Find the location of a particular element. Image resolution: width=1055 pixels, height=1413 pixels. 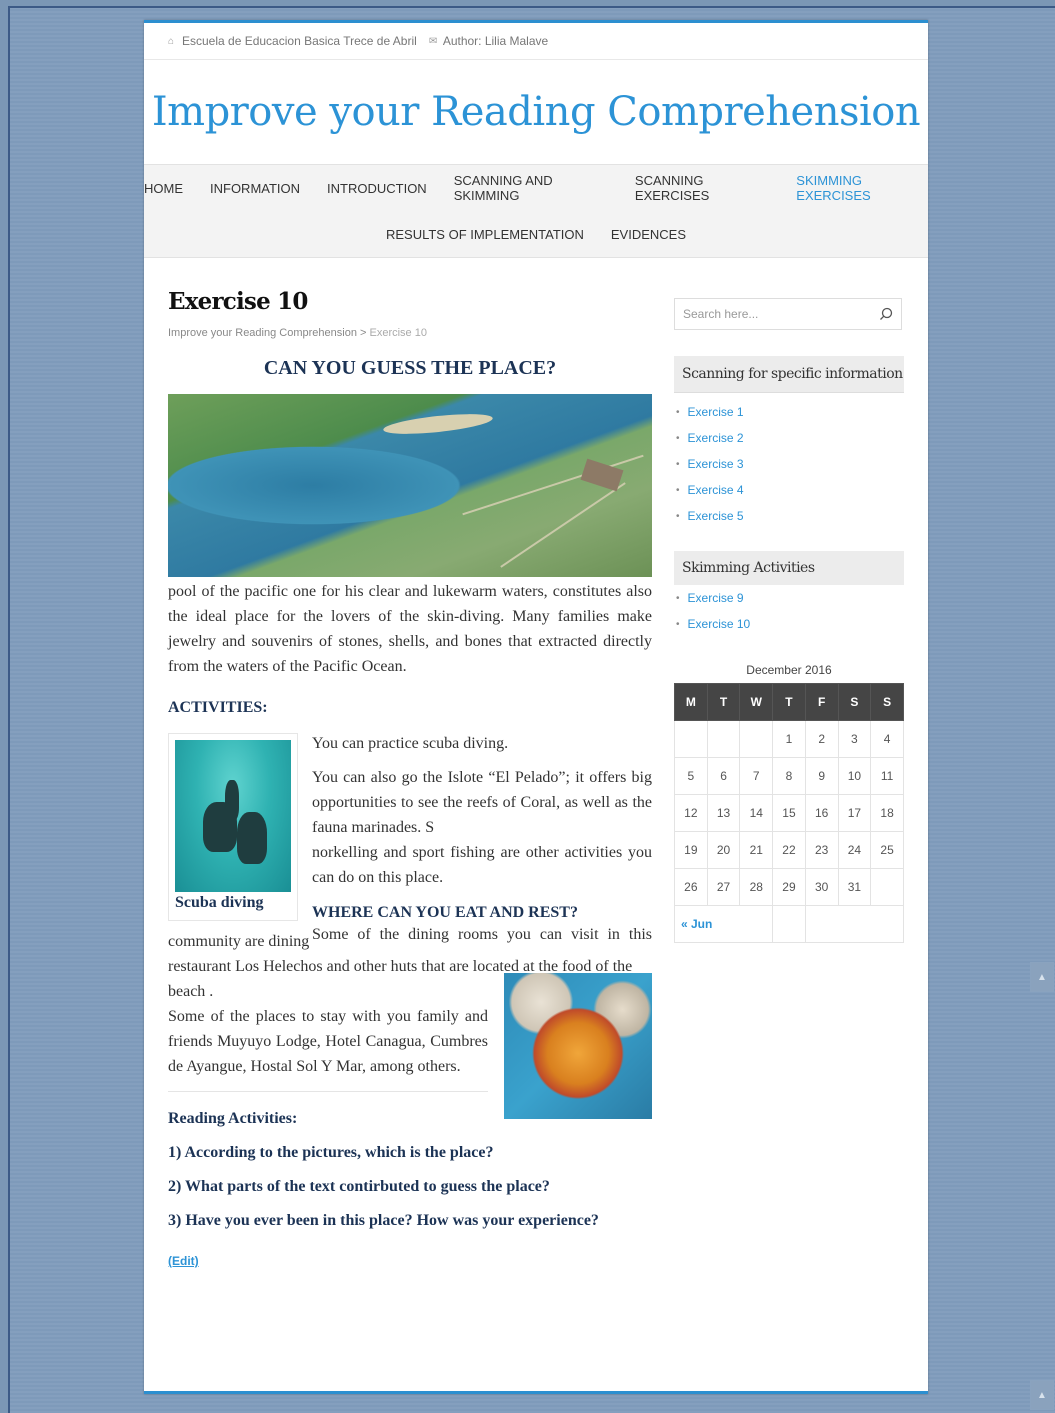

calendar-next-empty is located at coordinates (854, 924).